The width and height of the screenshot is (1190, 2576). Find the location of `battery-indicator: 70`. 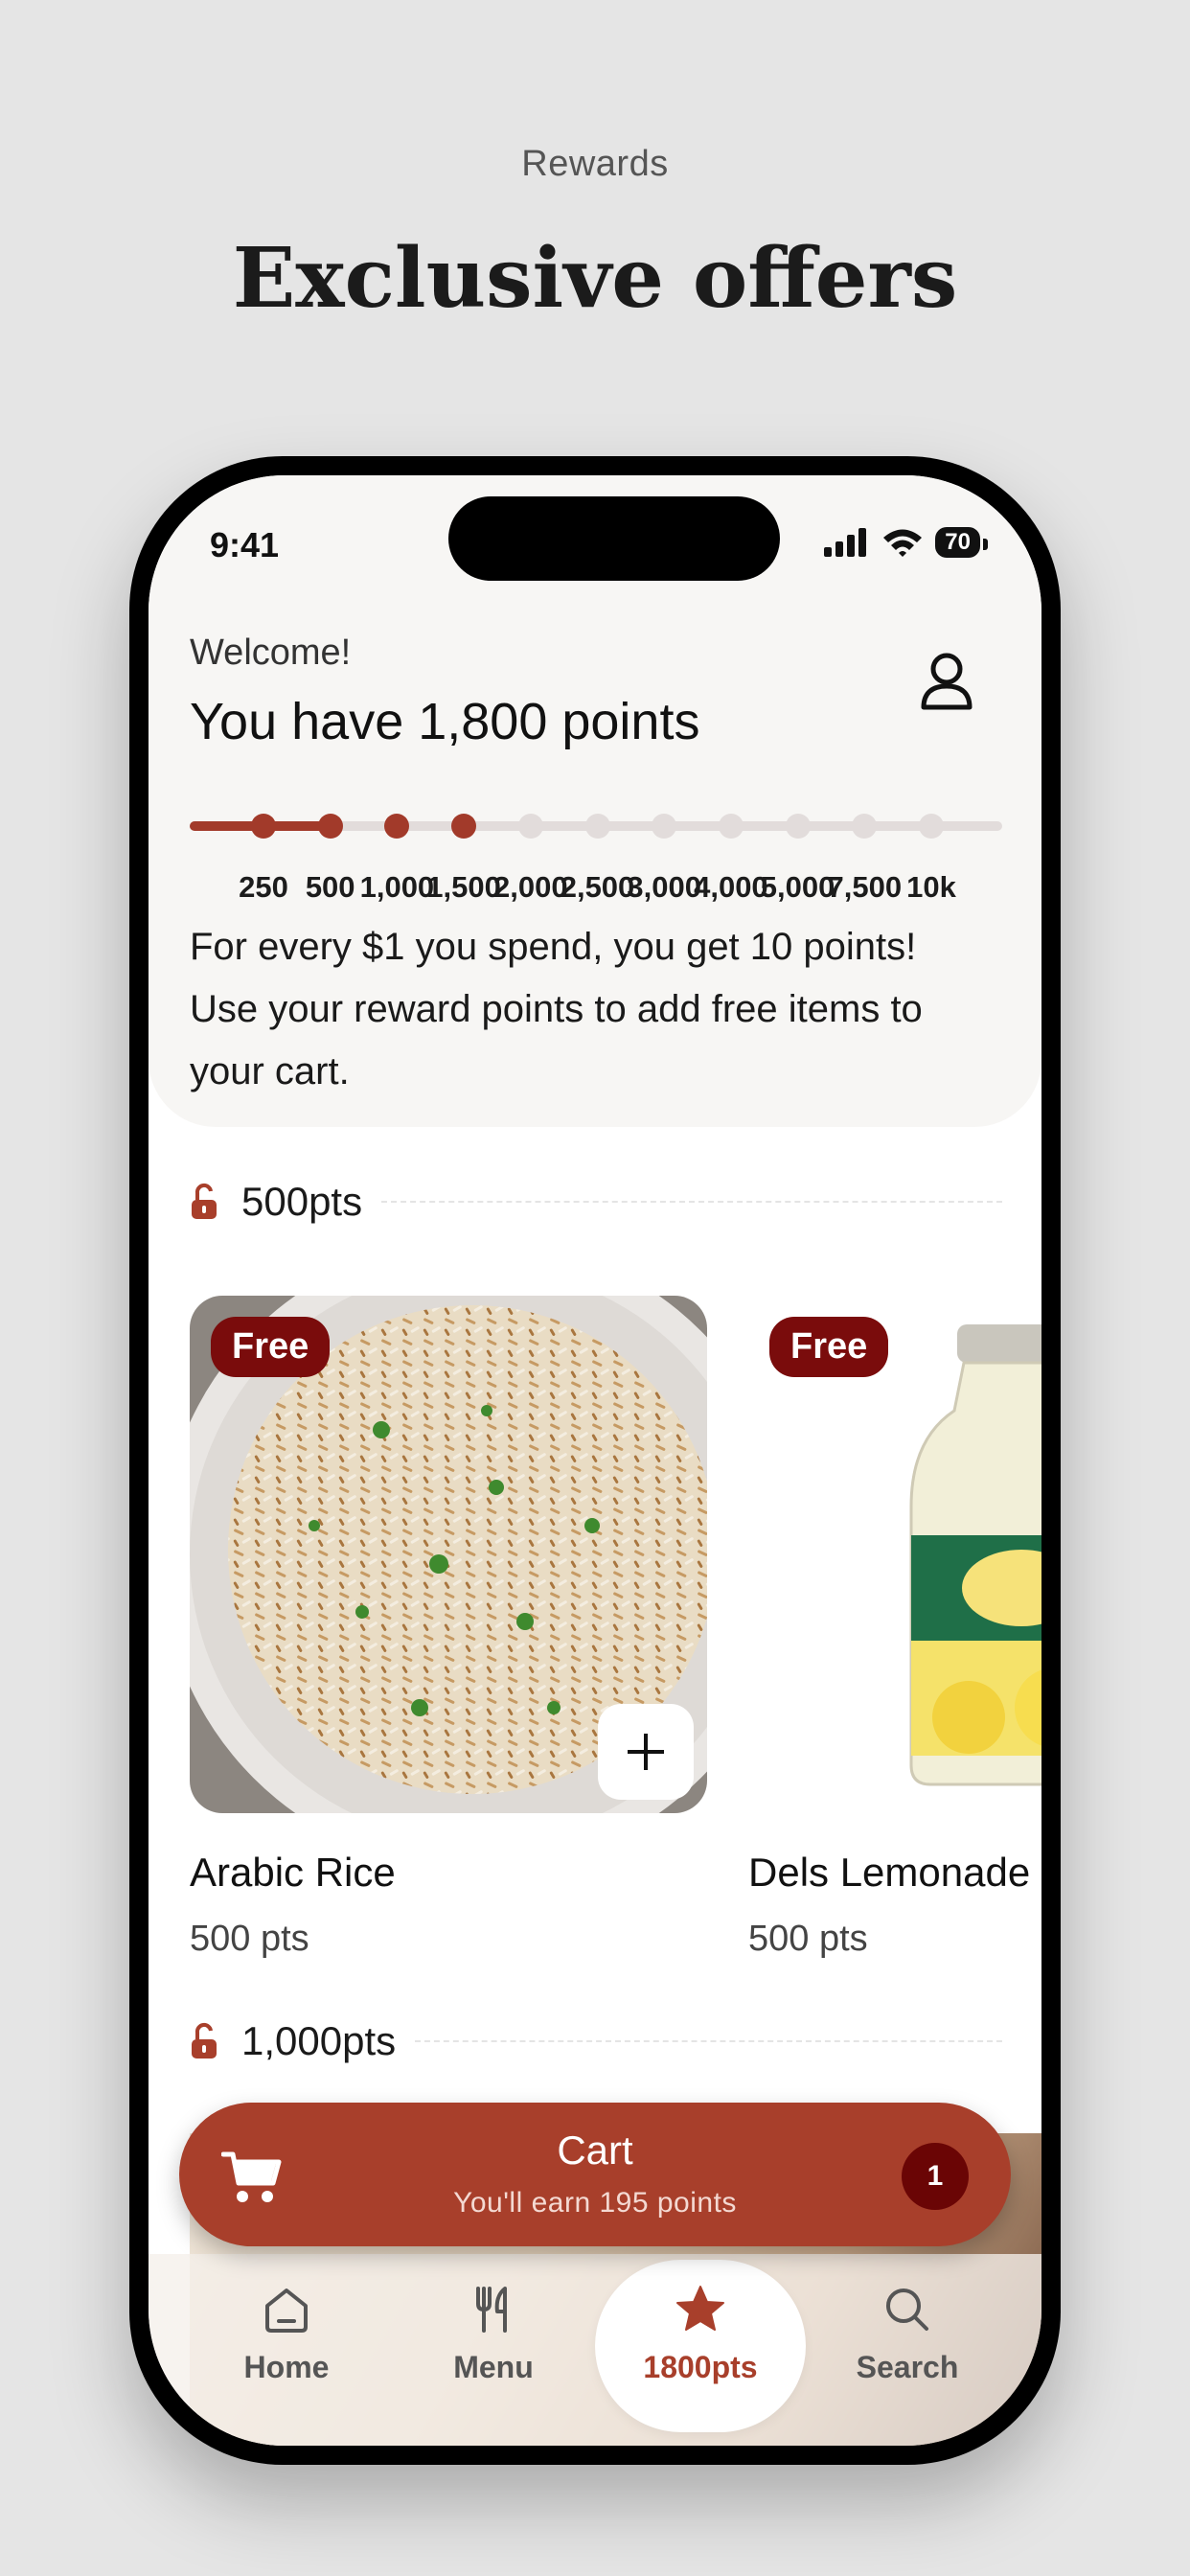

battery-indicator: 70 is located at coordinates (962, 542).